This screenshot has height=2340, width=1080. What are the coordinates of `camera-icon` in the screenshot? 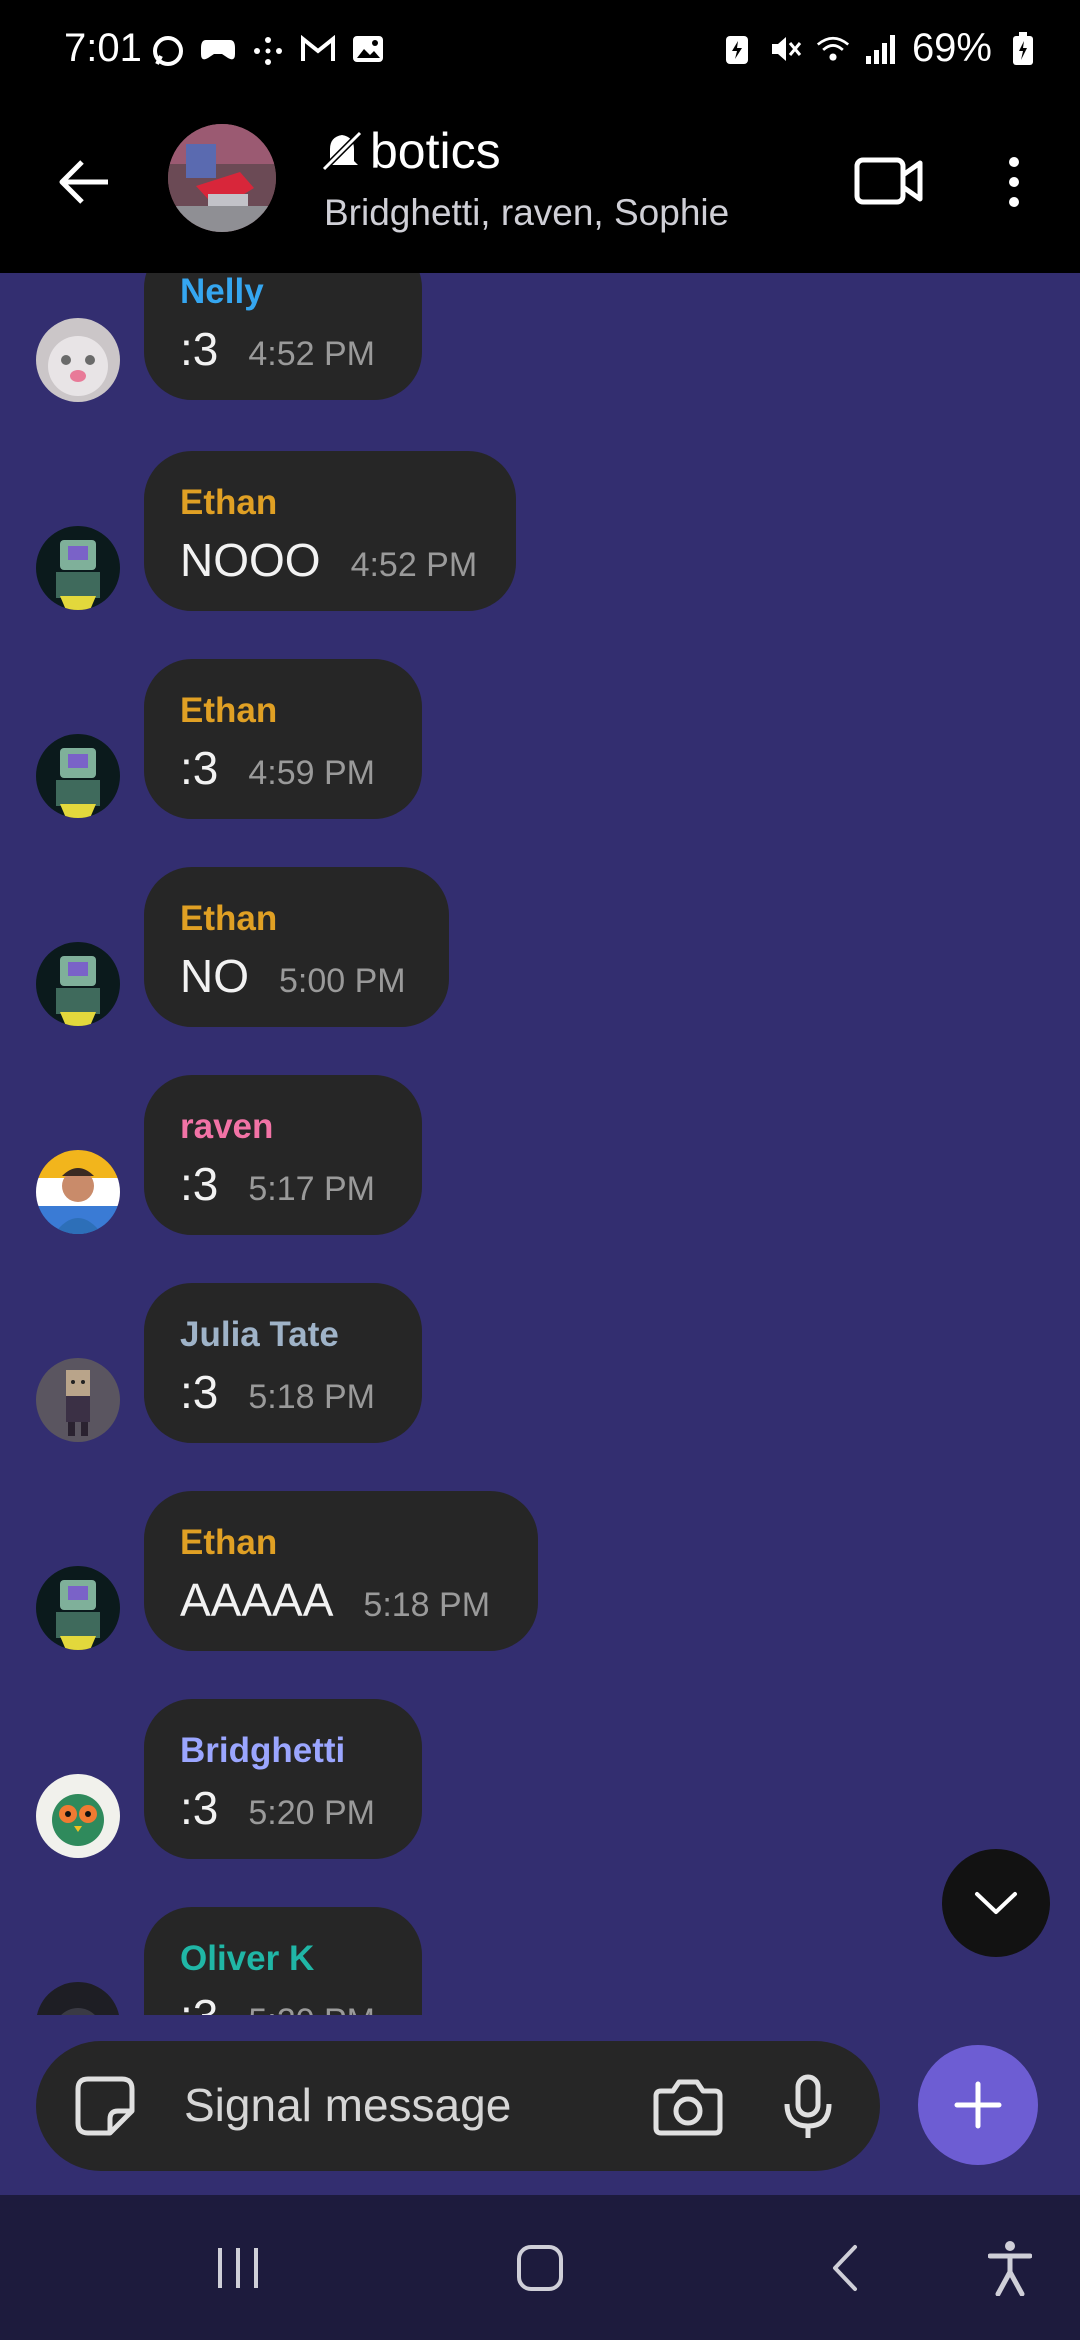 It's located at (688, 2107).